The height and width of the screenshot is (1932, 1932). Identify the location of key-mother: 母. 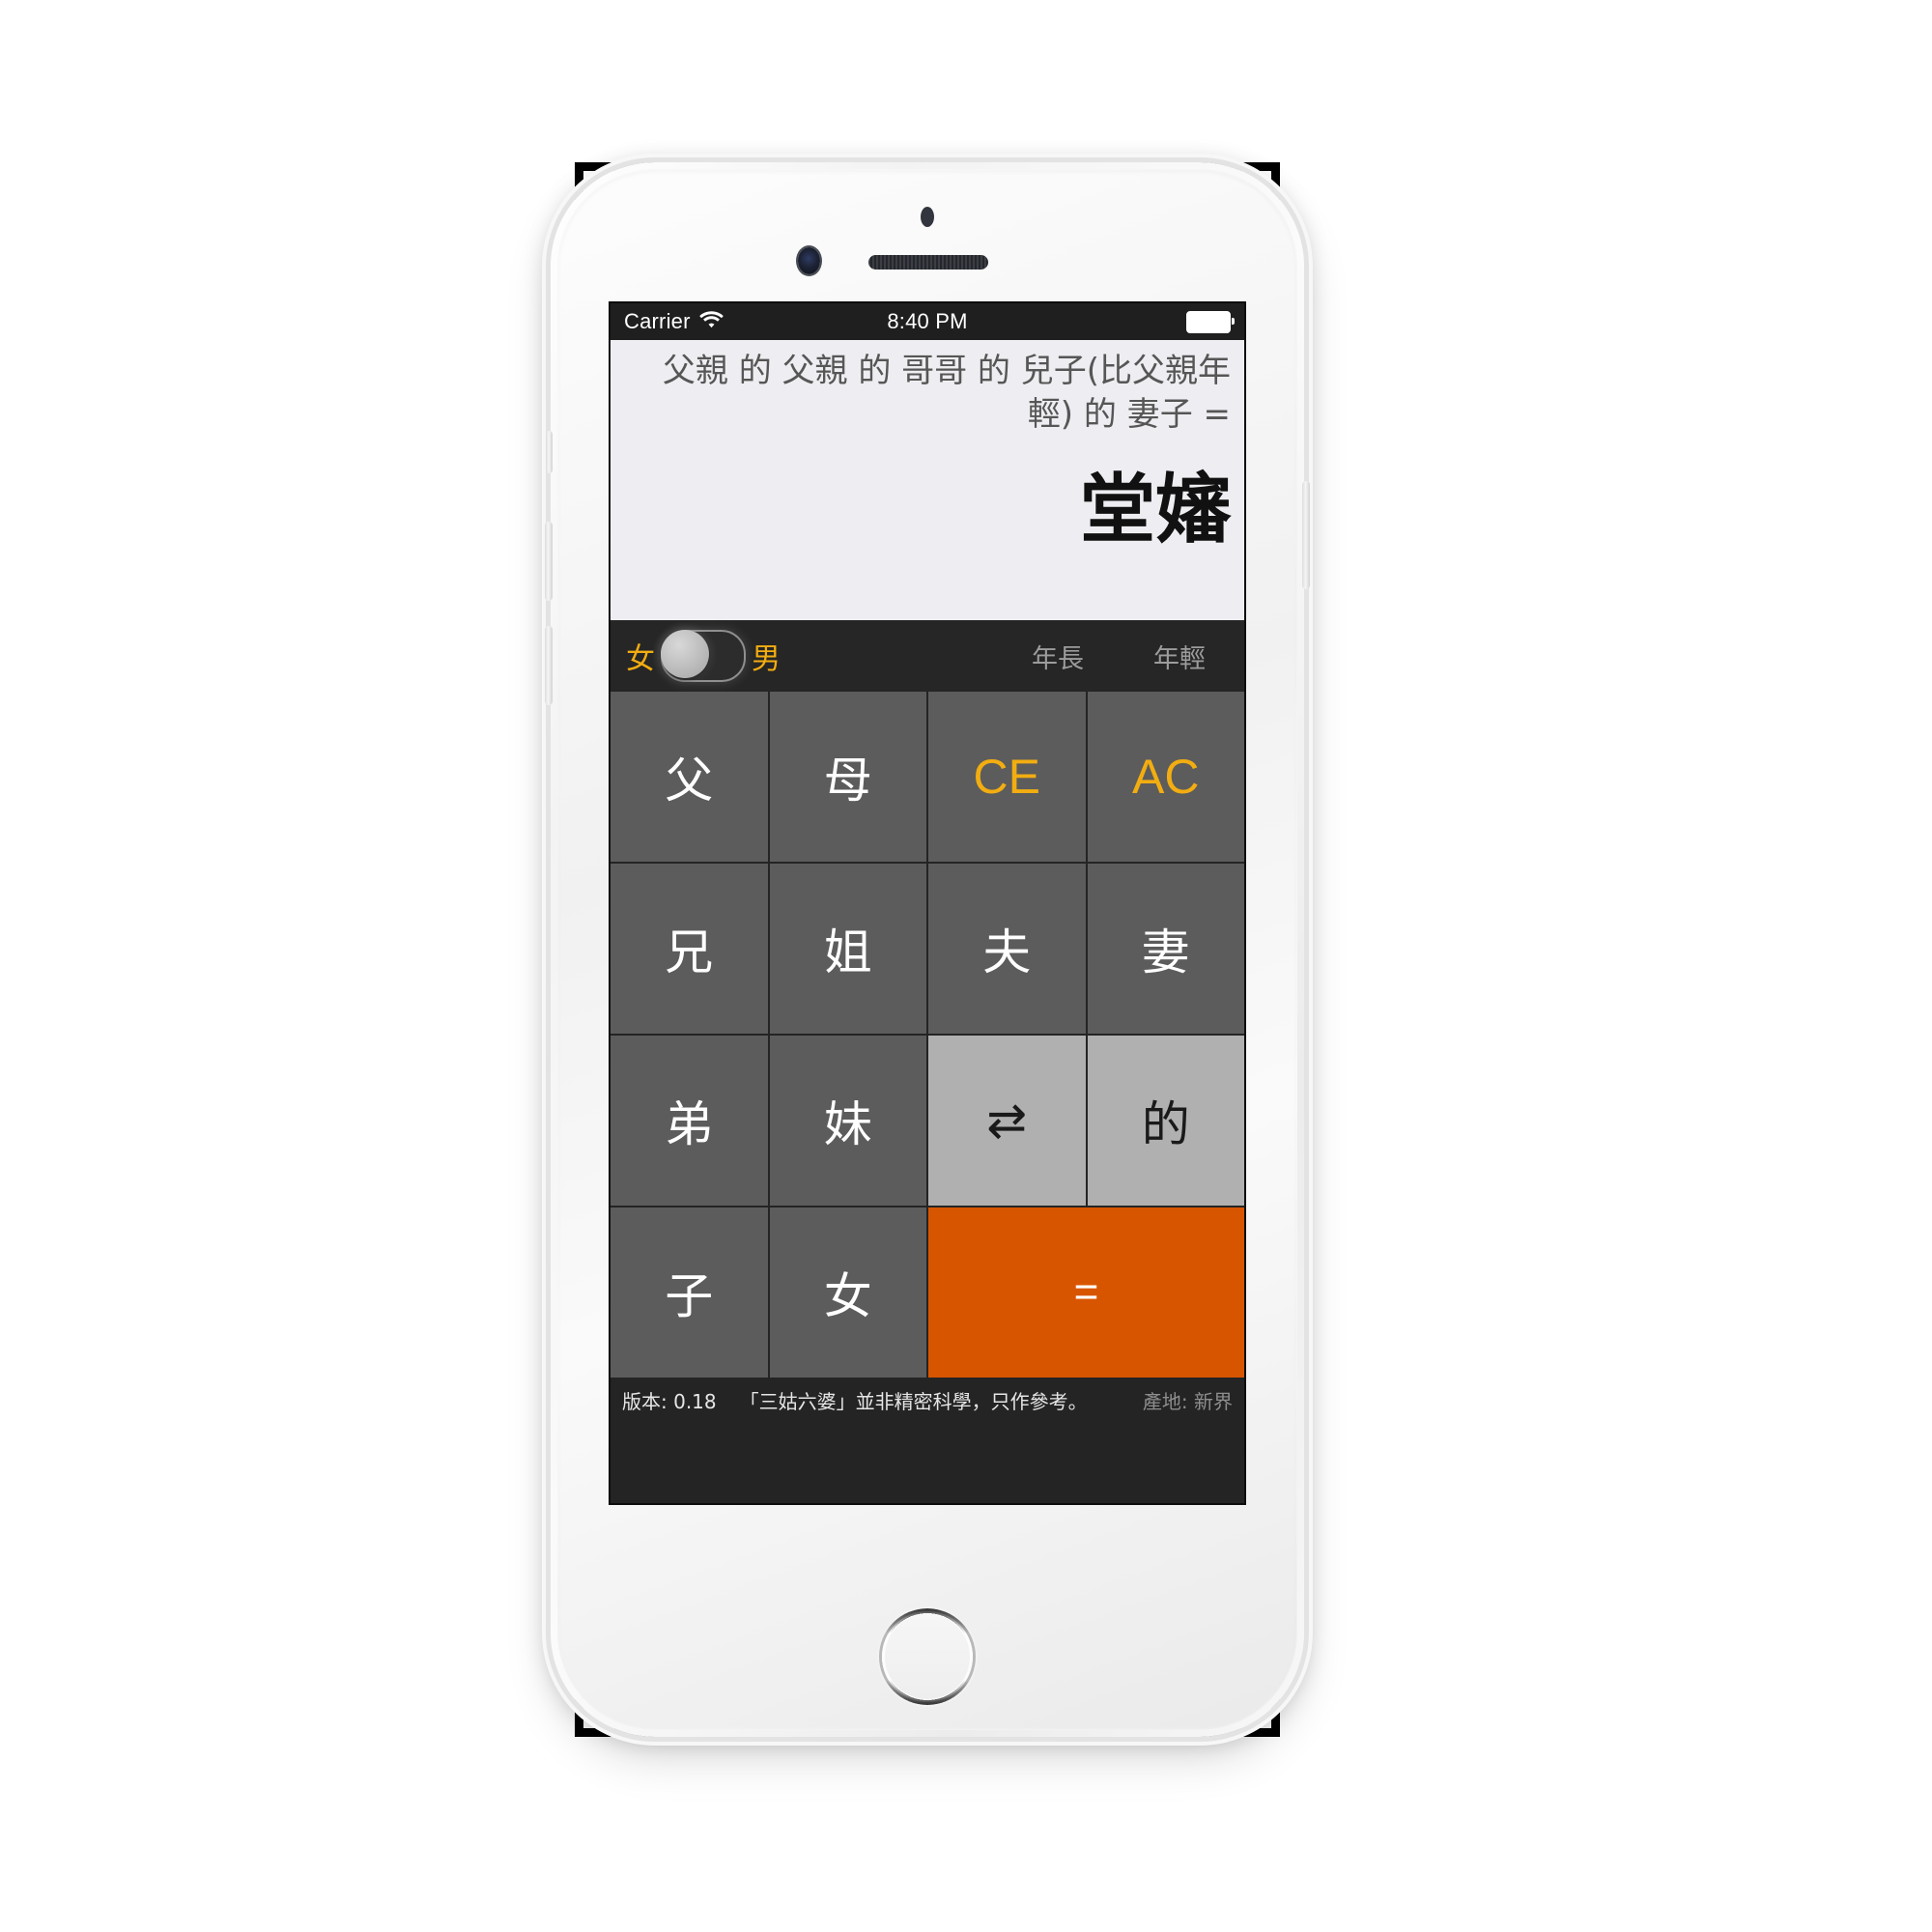
(847, 777).